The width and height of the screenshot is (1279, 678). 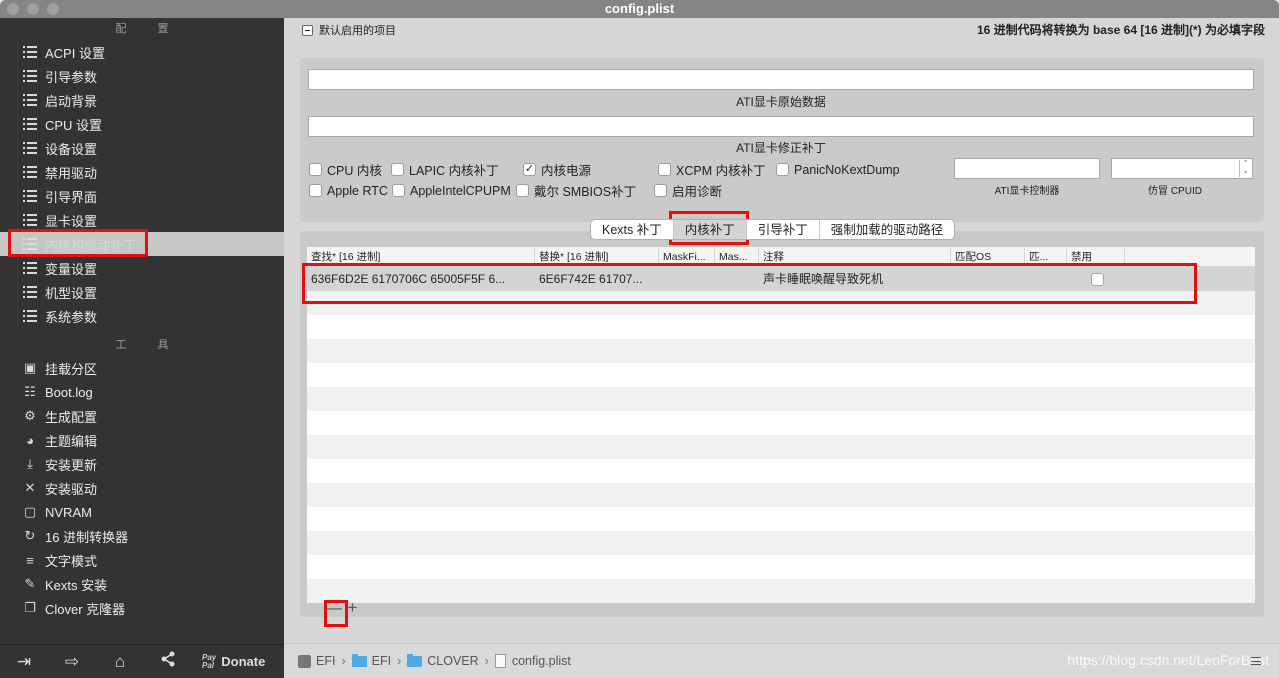 What do you see at coordinates (453, 661) in the screenshot?
I see `breadcrumb-label: CLOVER` at bounding box center [453, 661].